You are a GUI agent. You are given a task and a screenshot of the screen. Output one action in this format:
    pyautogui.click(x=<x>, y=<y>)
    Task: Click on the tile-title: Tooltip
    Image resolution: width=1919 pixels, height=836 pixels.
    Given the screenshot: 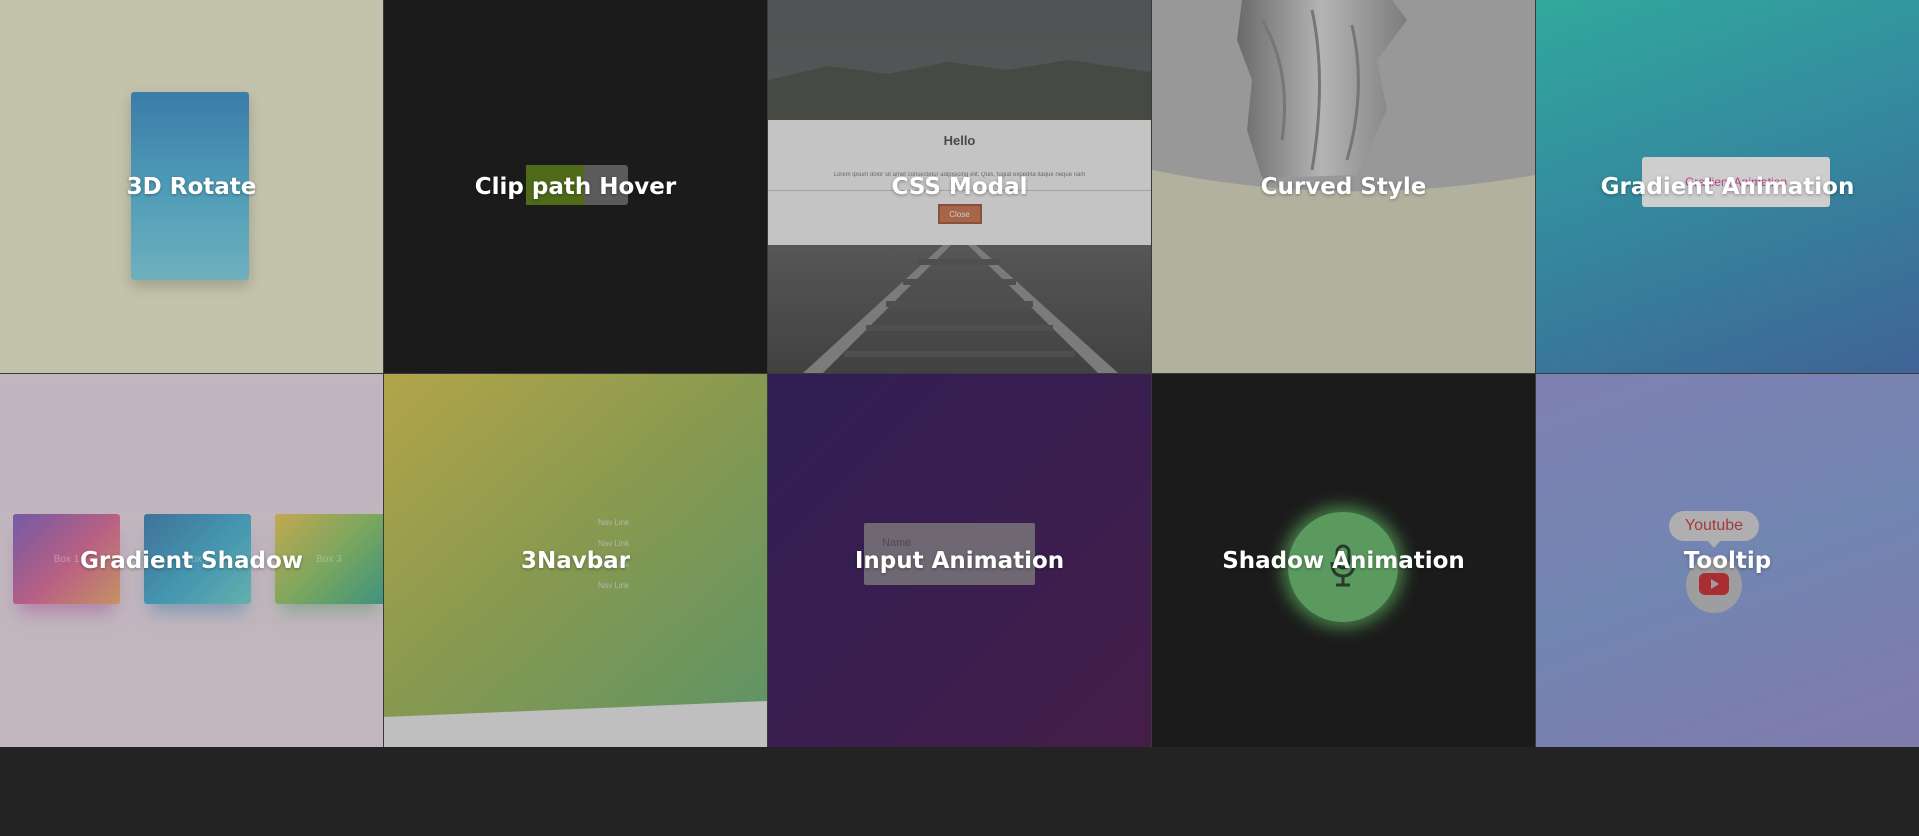 What is the action you would take?
    pyautogui.click(x=1727, y=560)
    